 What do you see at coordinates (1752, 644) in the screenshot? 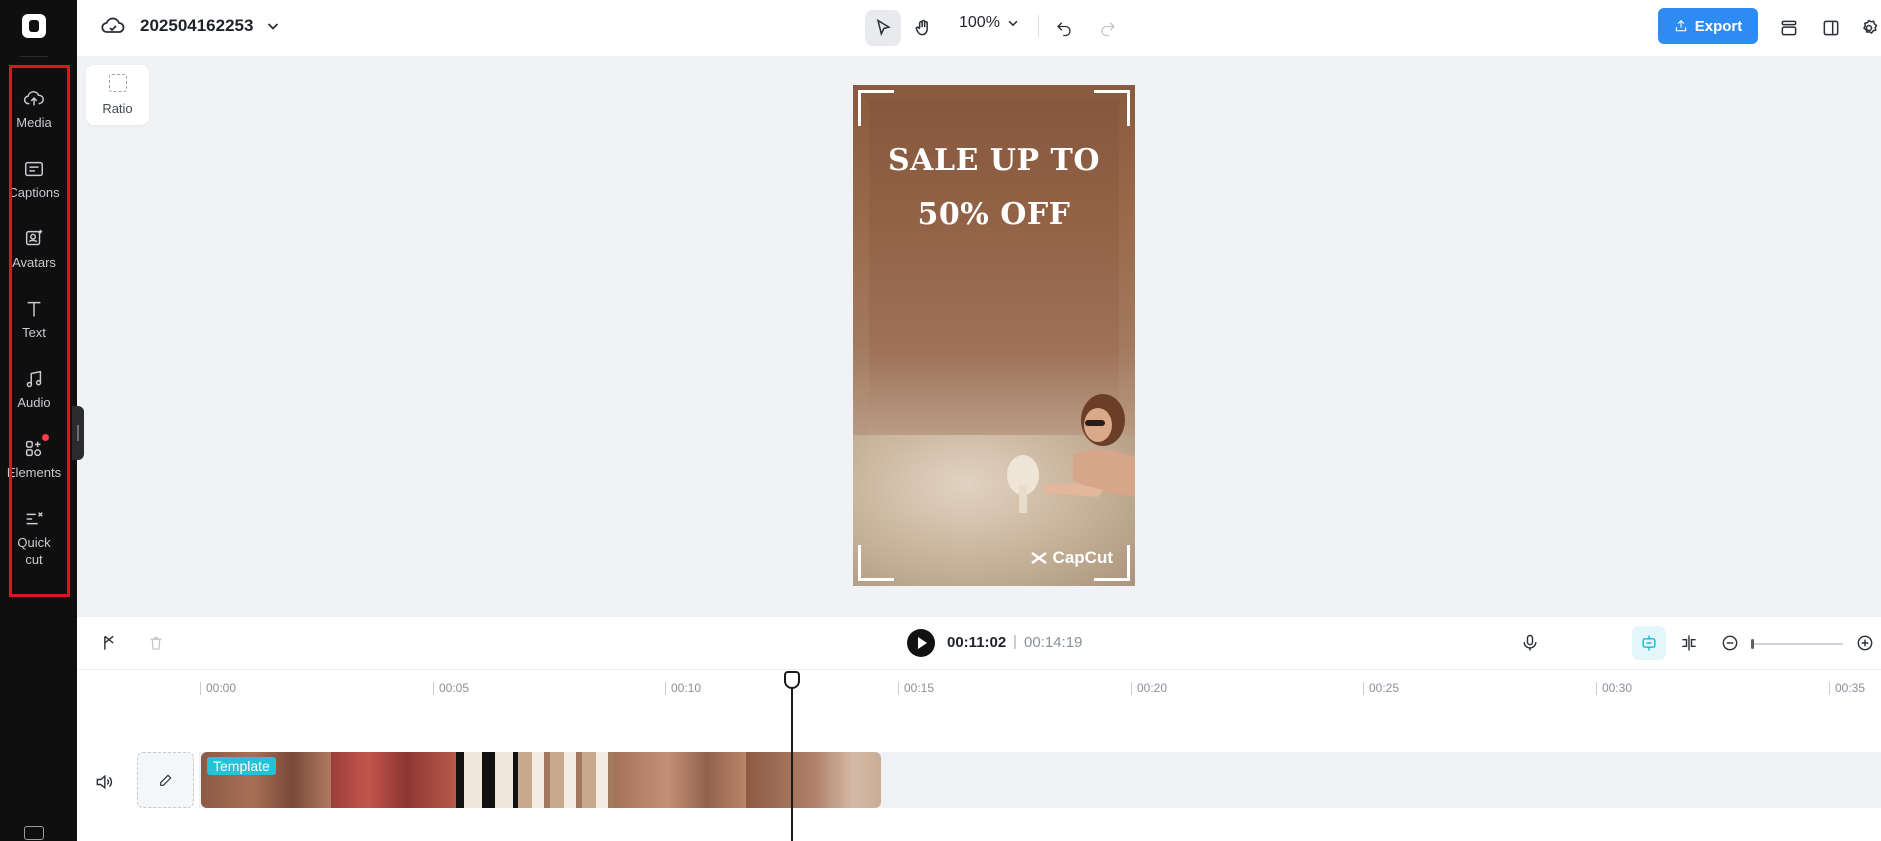
I see `timeline-zoom-thumb` at bounding box center [1752, 644].